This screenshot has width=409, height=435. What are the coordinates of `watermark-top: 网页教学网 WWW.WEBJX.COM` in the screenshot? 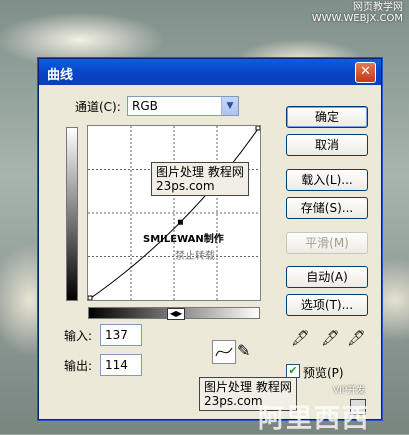 It's located at (357, 13).